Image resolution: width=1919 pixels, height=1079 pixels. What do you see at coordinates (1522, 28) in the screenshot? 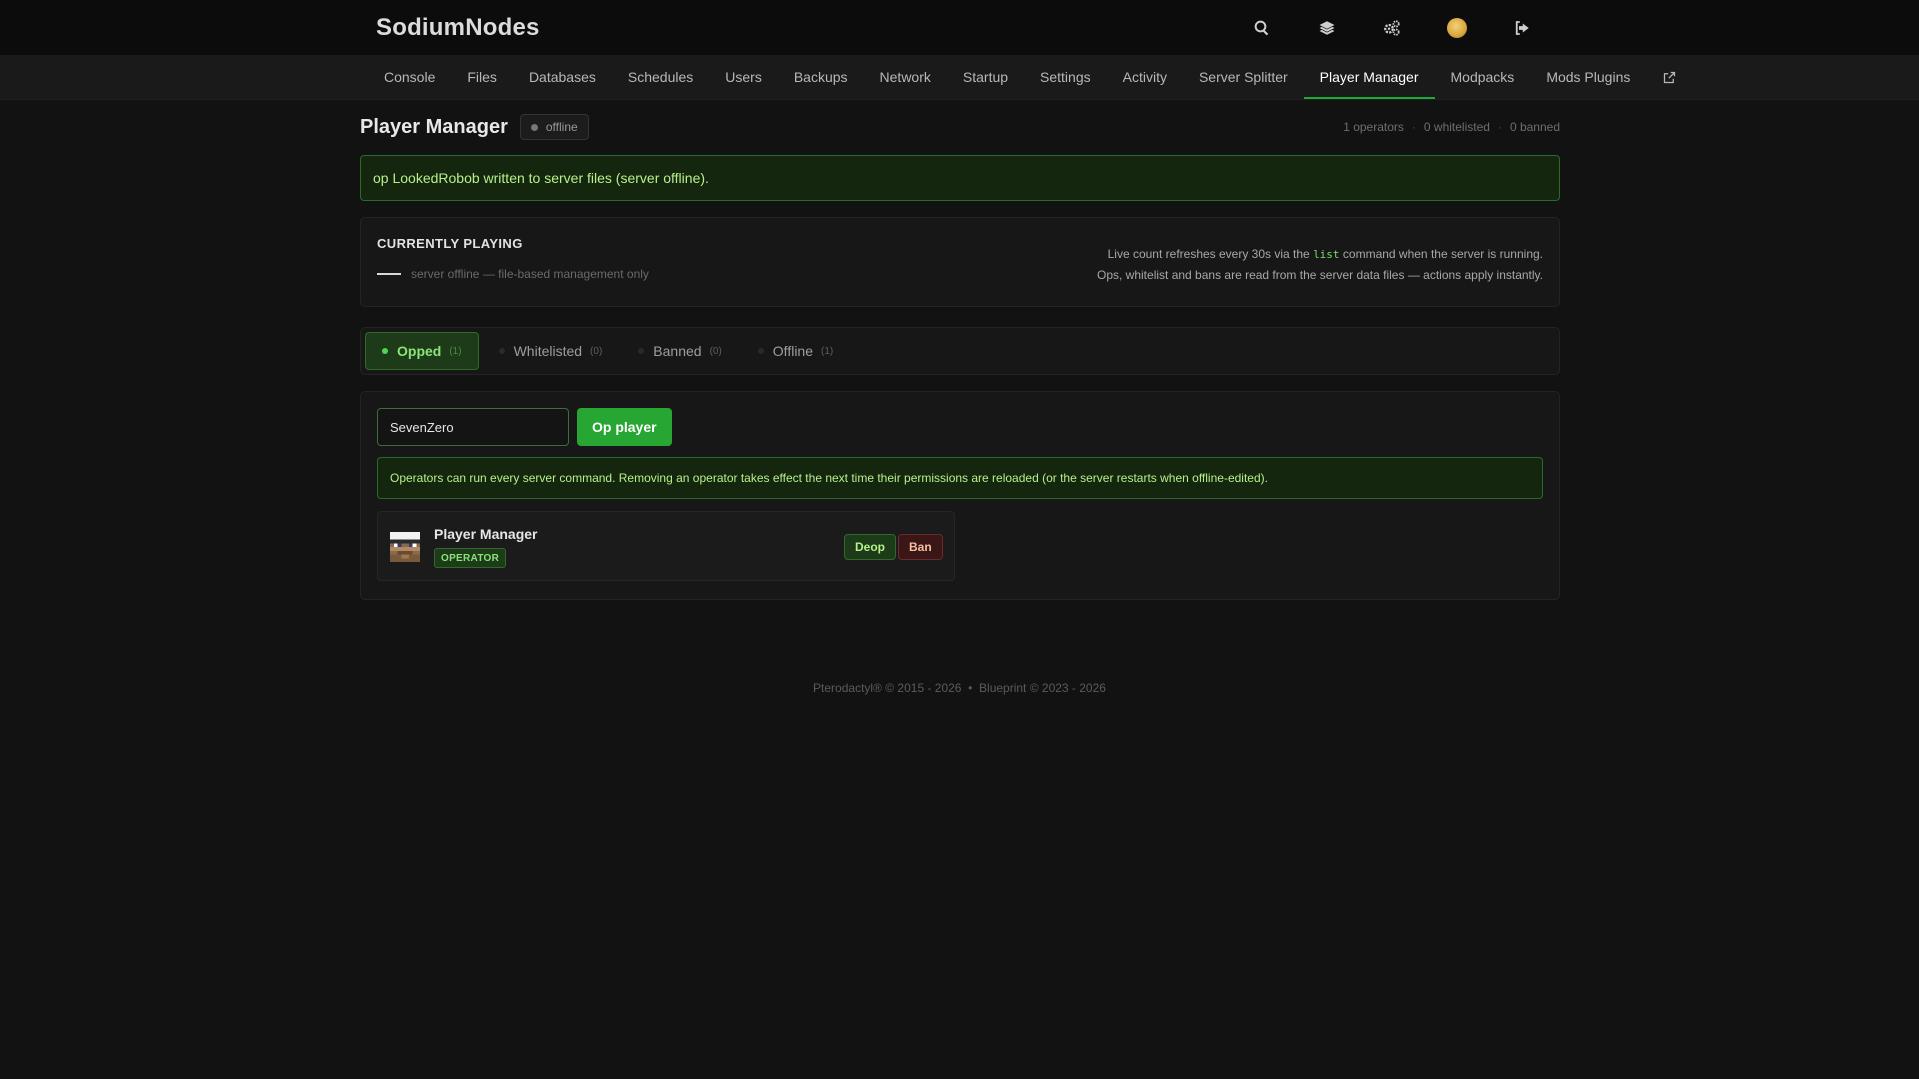
I see `logout-icon` at bounding box center [1522, 28].